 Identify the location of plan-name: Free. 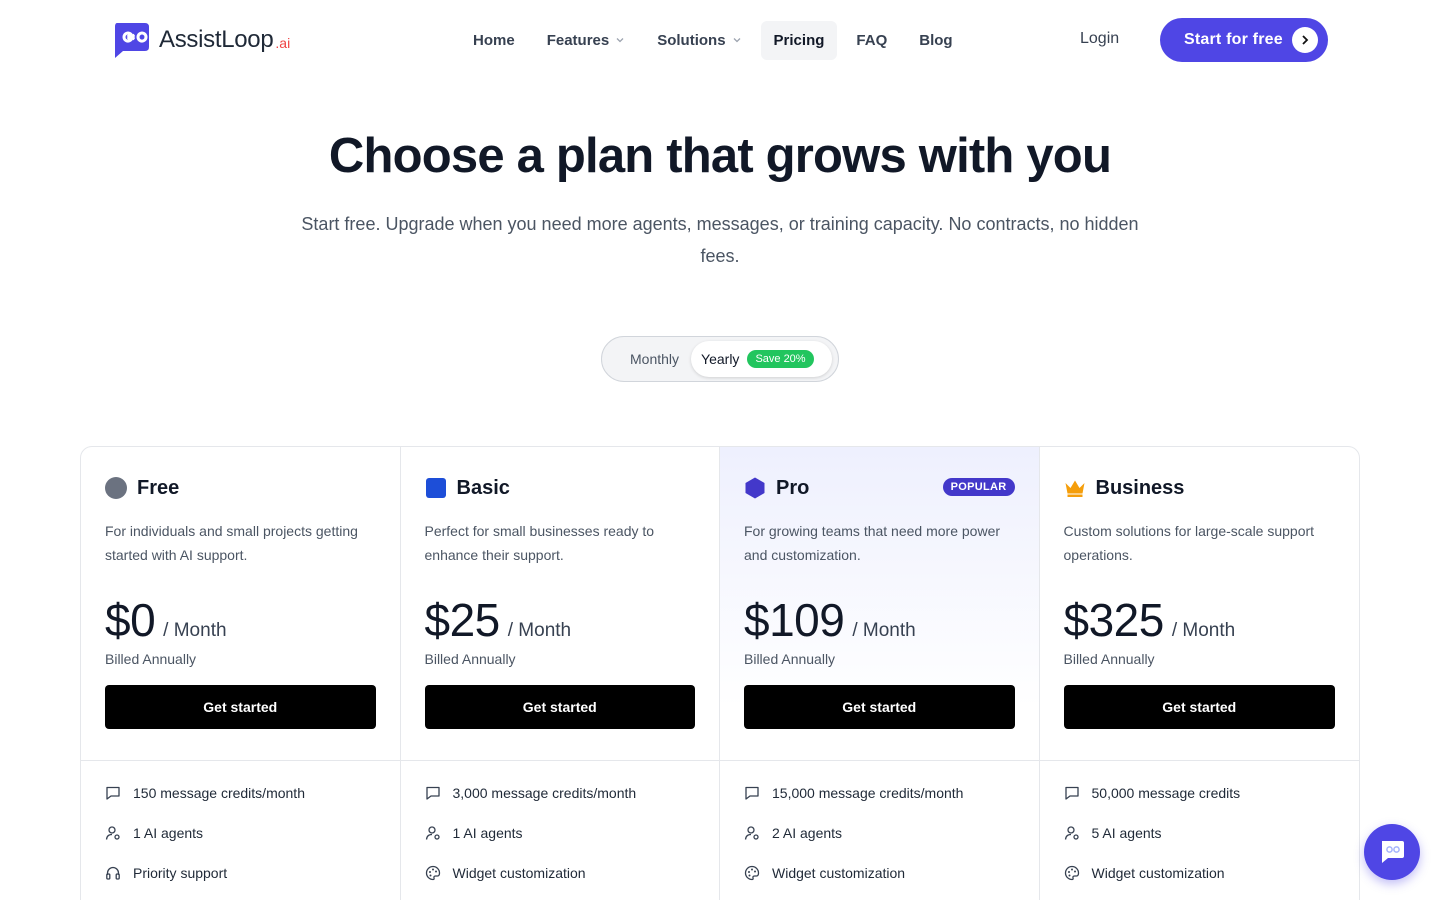
(158, 487).